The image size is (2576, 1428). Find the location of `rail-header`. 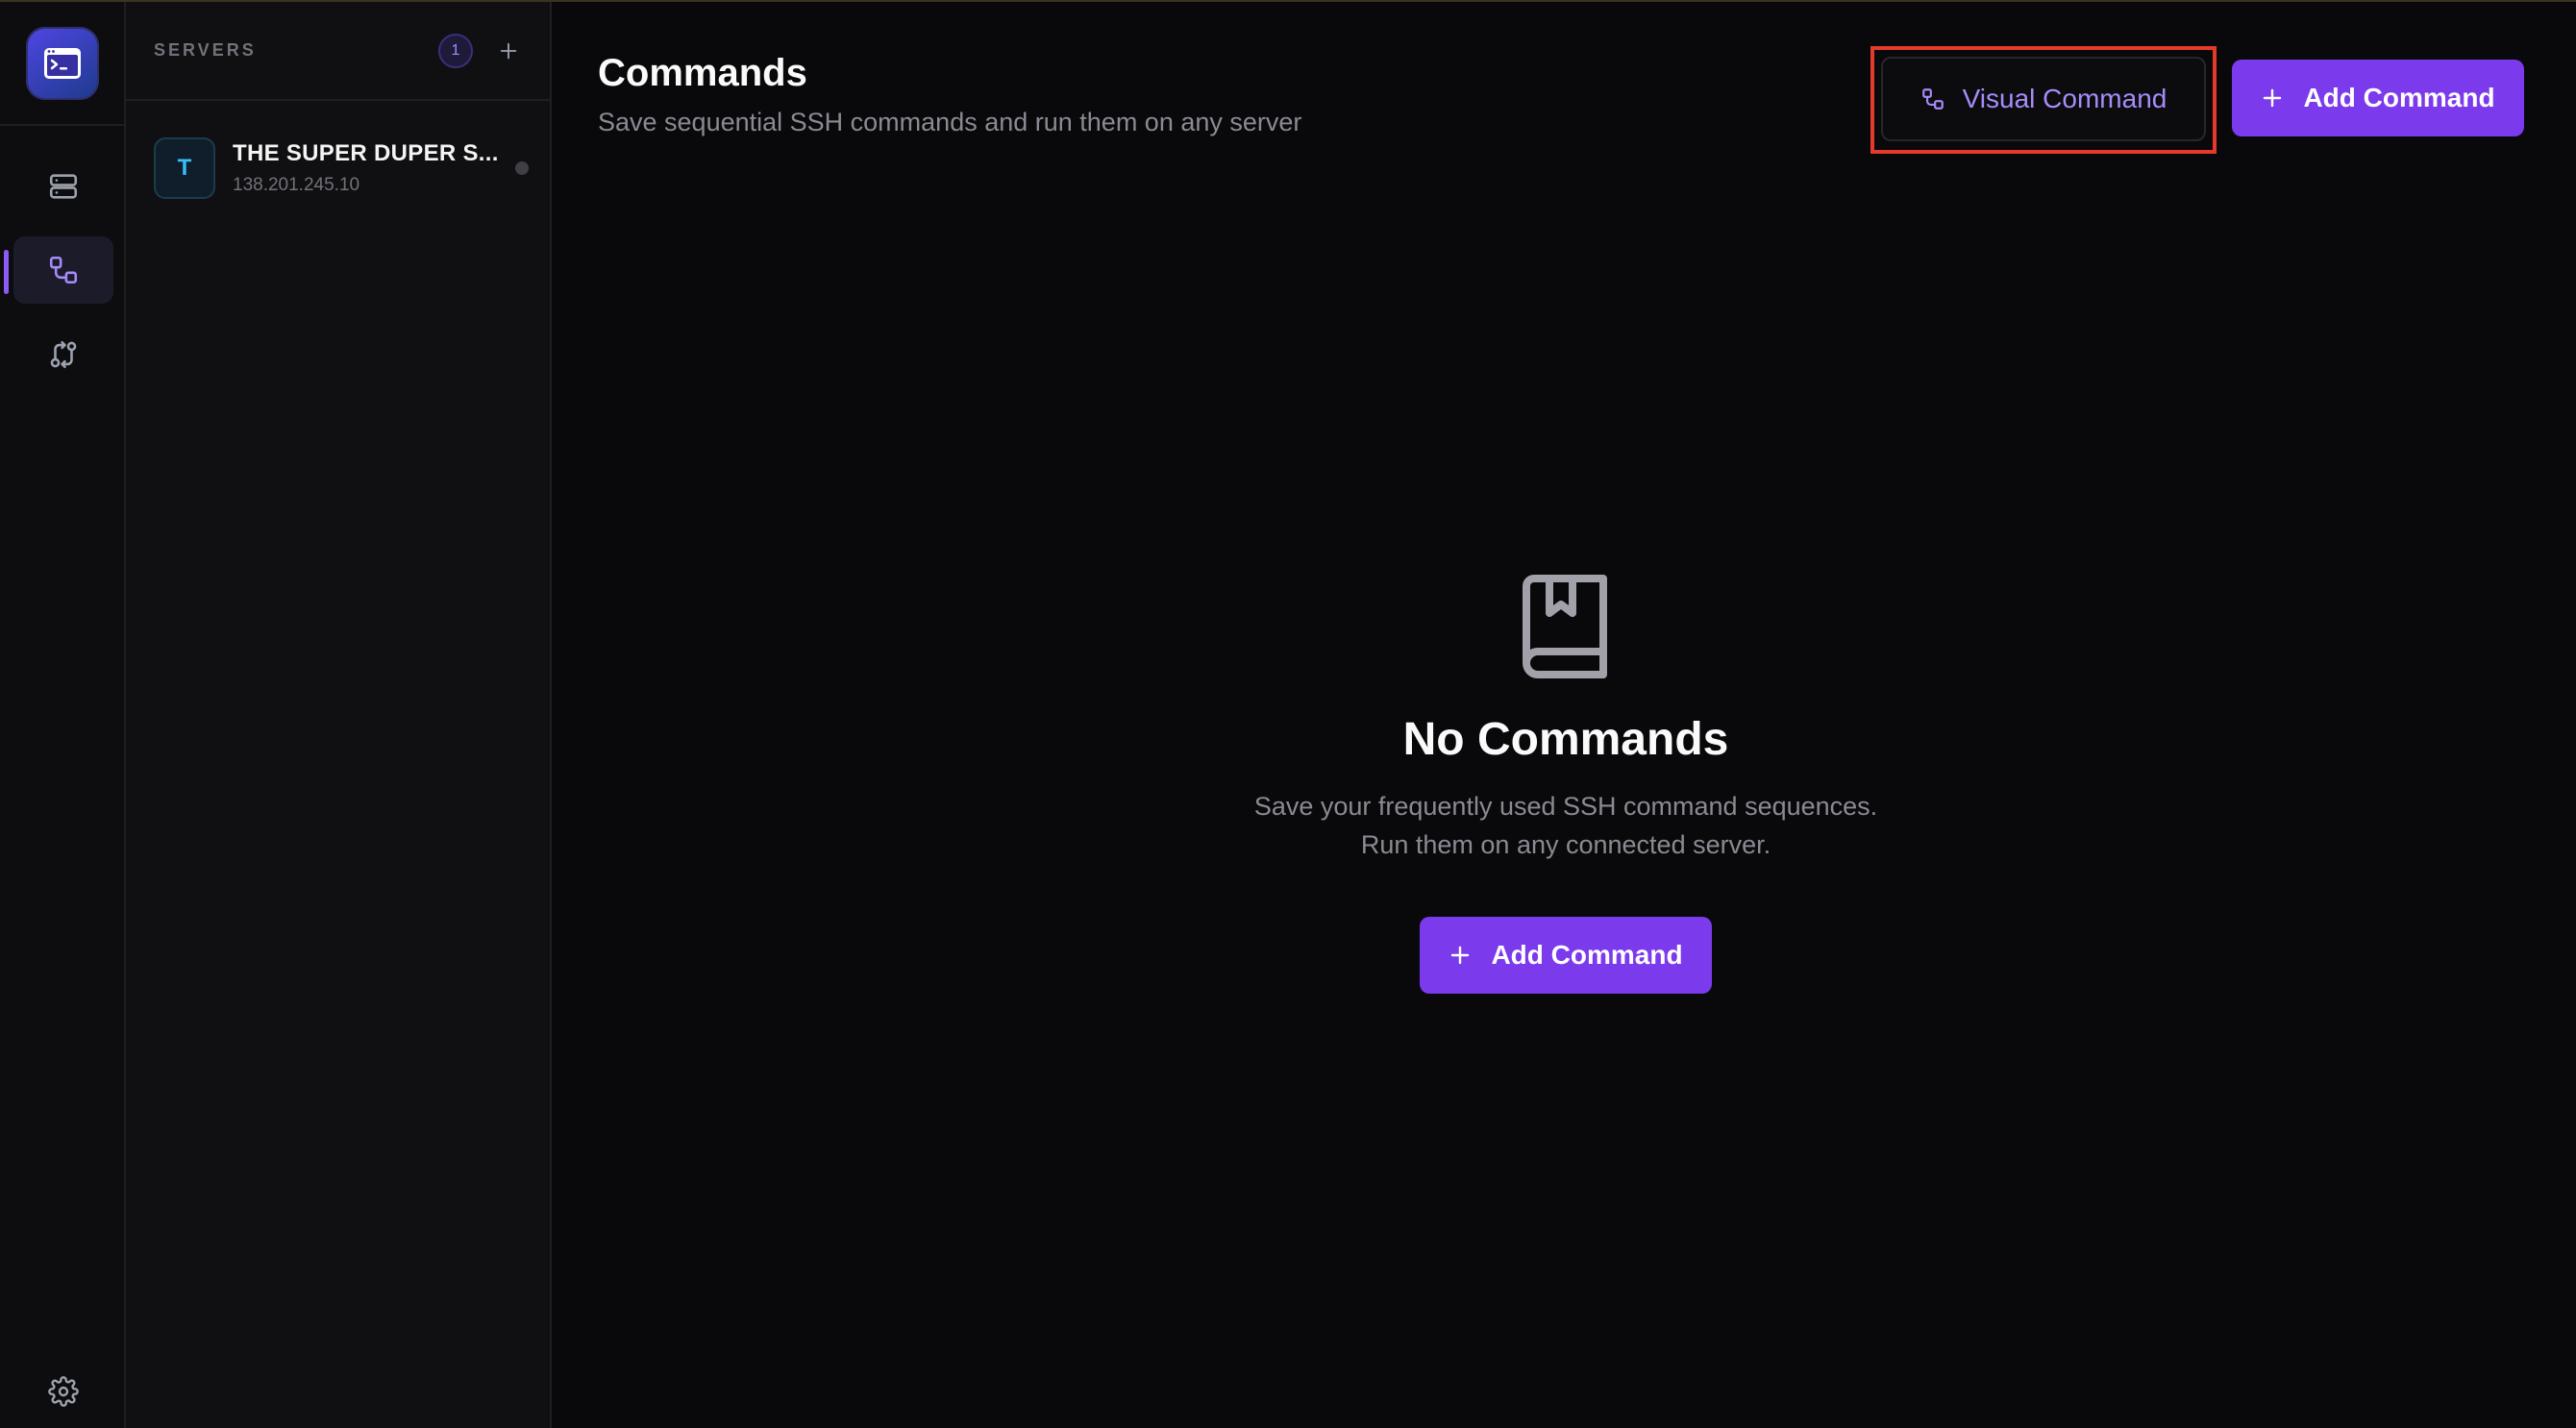

rail-header is located at coordinates (62, 64).